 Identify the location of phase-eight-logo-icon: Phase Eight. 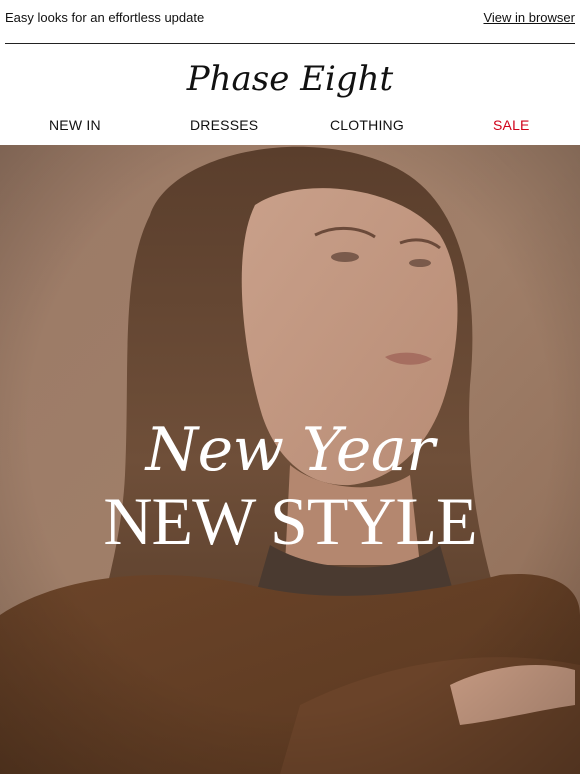
(290, 79).